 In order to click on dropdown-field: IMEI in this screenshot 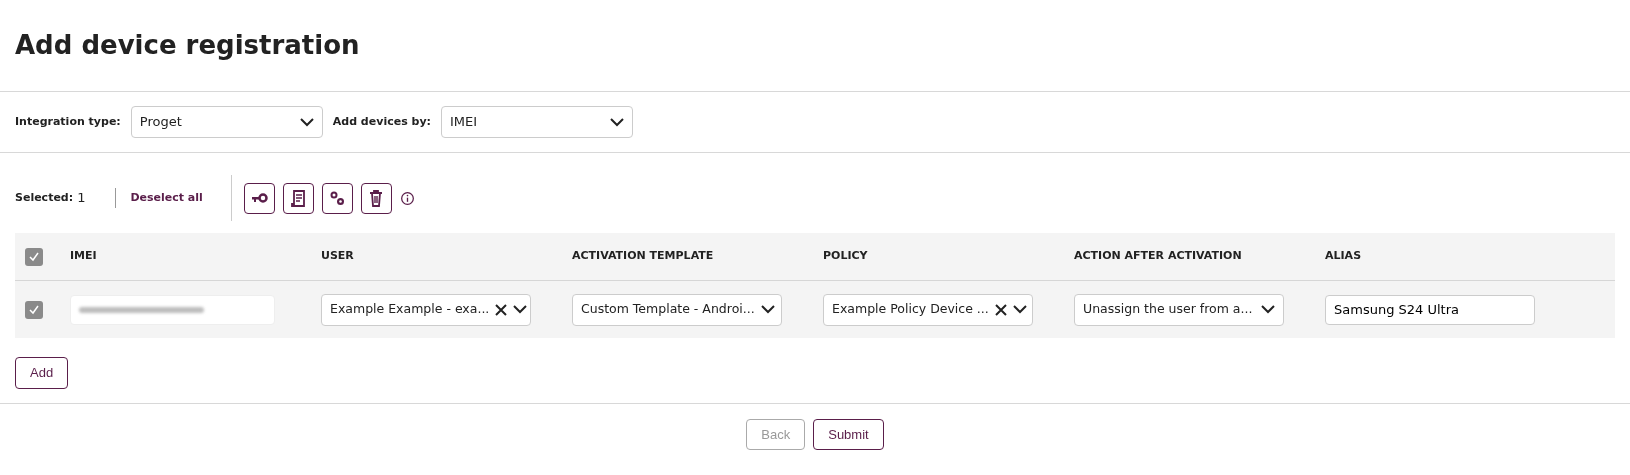, I will do `click(536, 122)`.